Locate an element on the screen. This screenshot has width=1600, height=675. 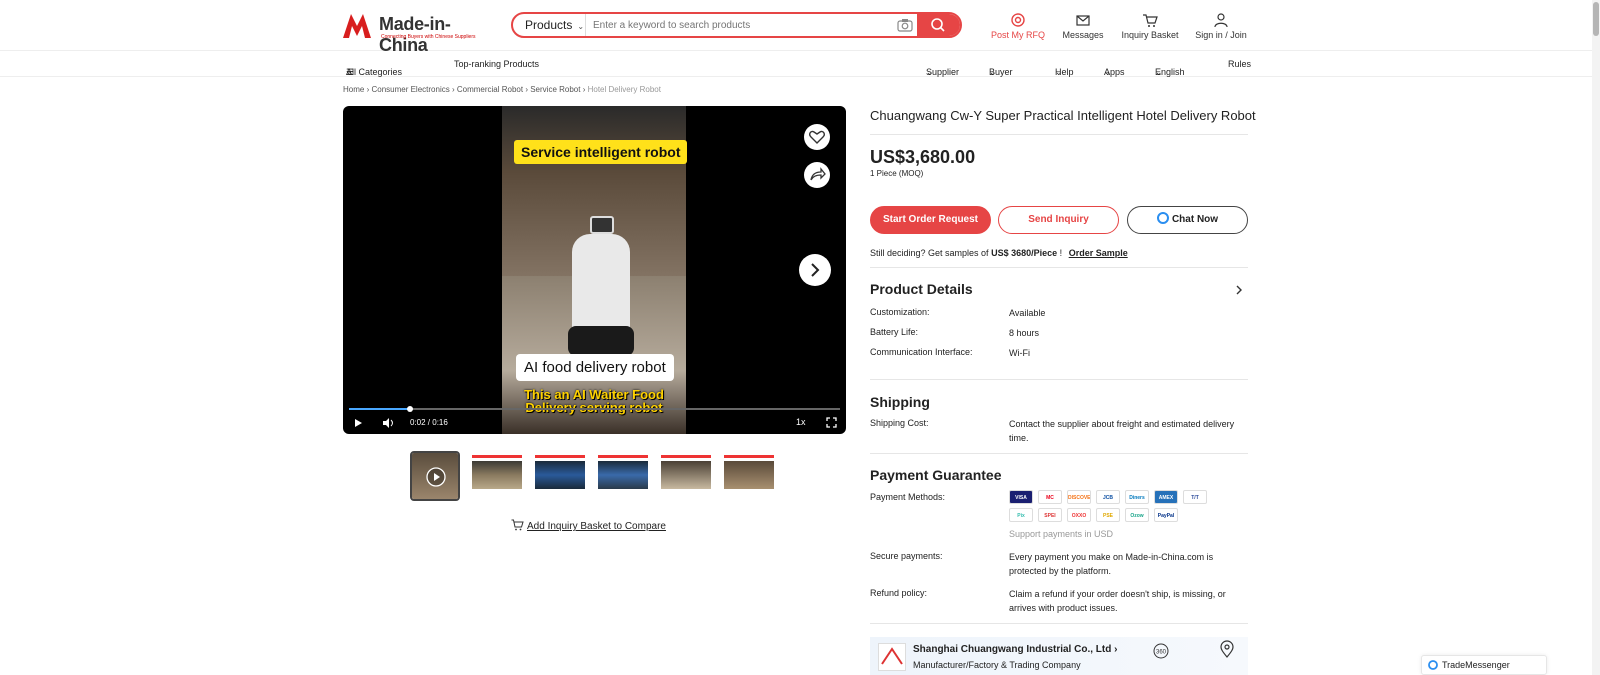
supplier-logo is located at coordinates (892, 657).